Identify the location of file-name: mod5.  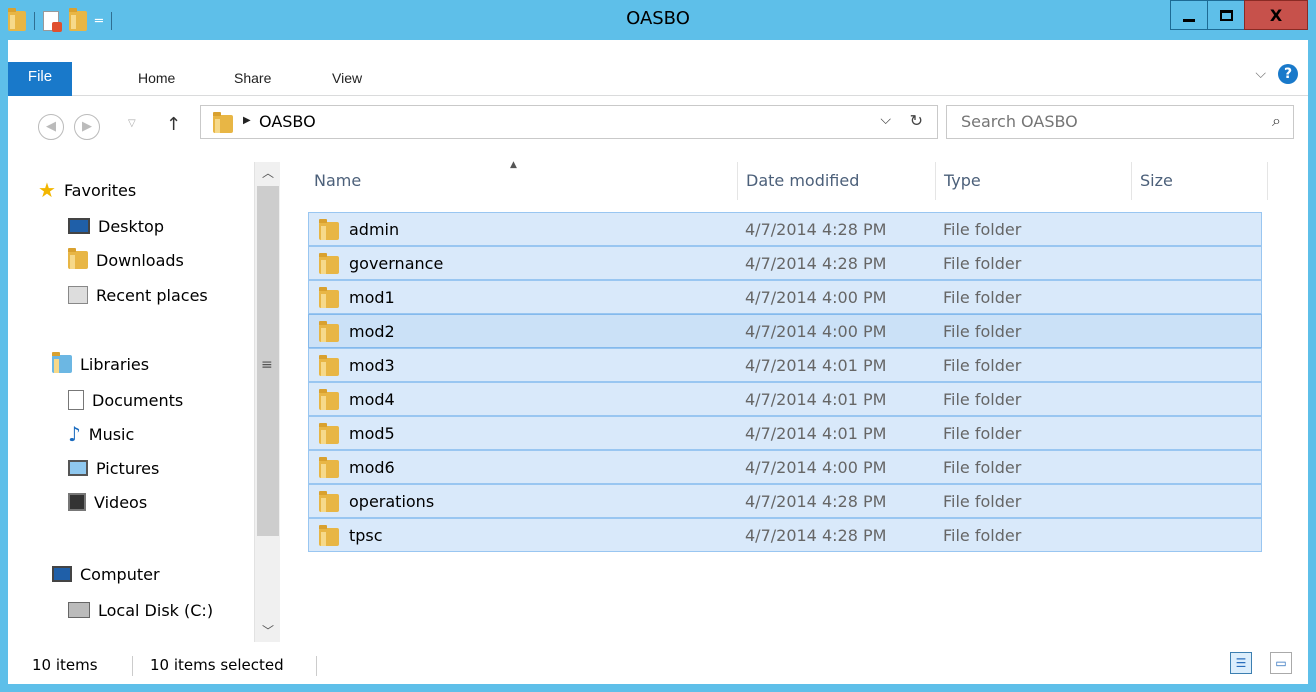
(372, 433).